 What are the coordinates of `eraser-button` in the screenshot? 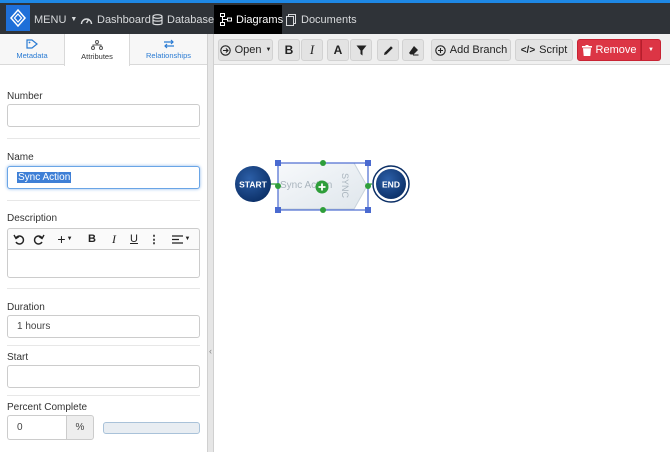 It's located at (413, 50).